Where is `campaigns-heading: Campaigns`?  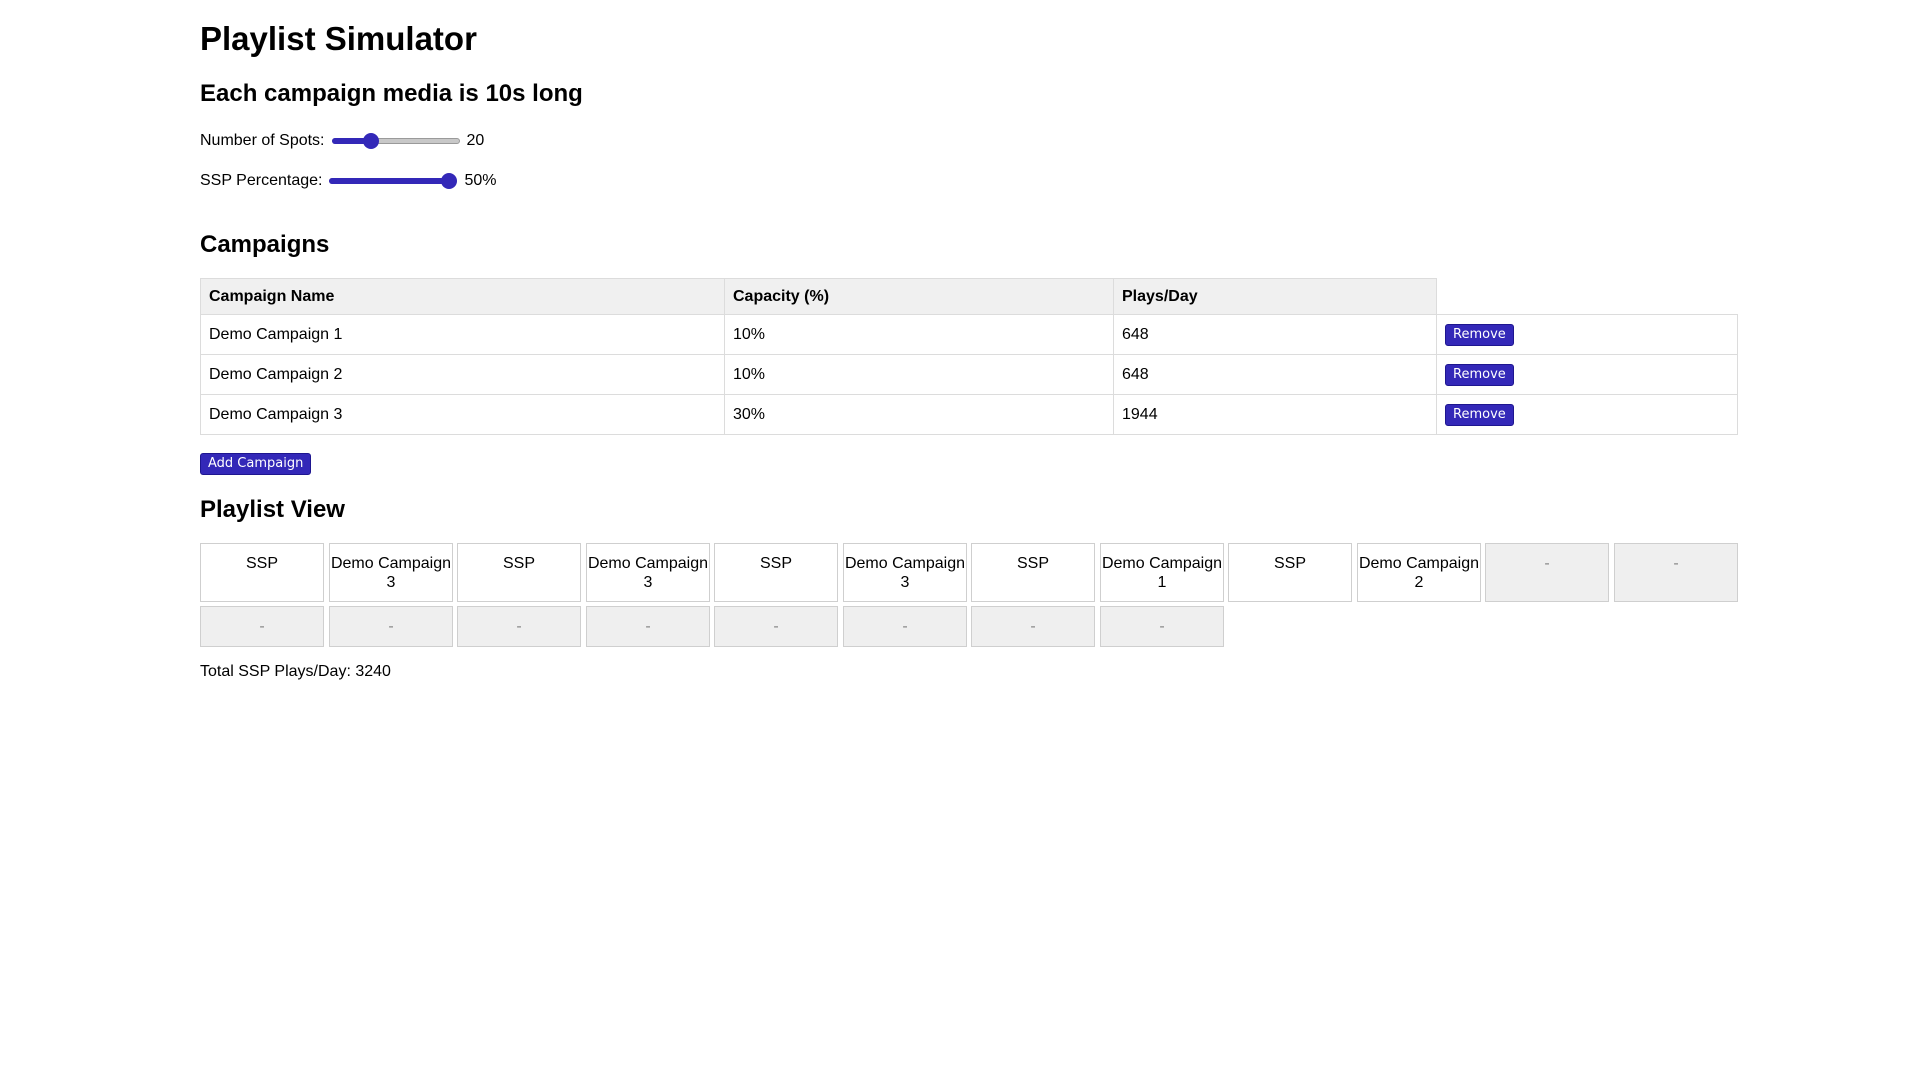 campaigns-heading: Campaigns is located at coordinates (265, 244).